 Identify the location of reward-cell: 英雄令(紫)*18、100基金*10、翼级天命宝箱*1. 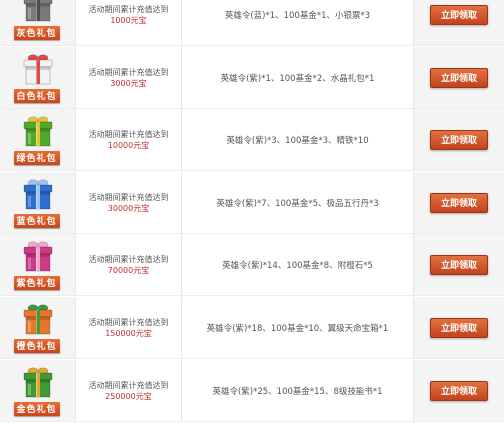
(298, 327).